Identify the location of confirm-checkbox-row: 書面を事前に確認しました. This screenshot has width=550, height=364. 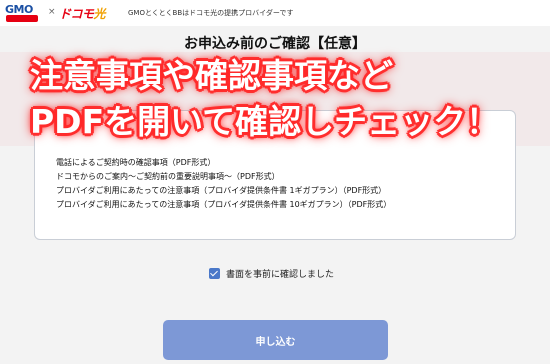
(271, 273).